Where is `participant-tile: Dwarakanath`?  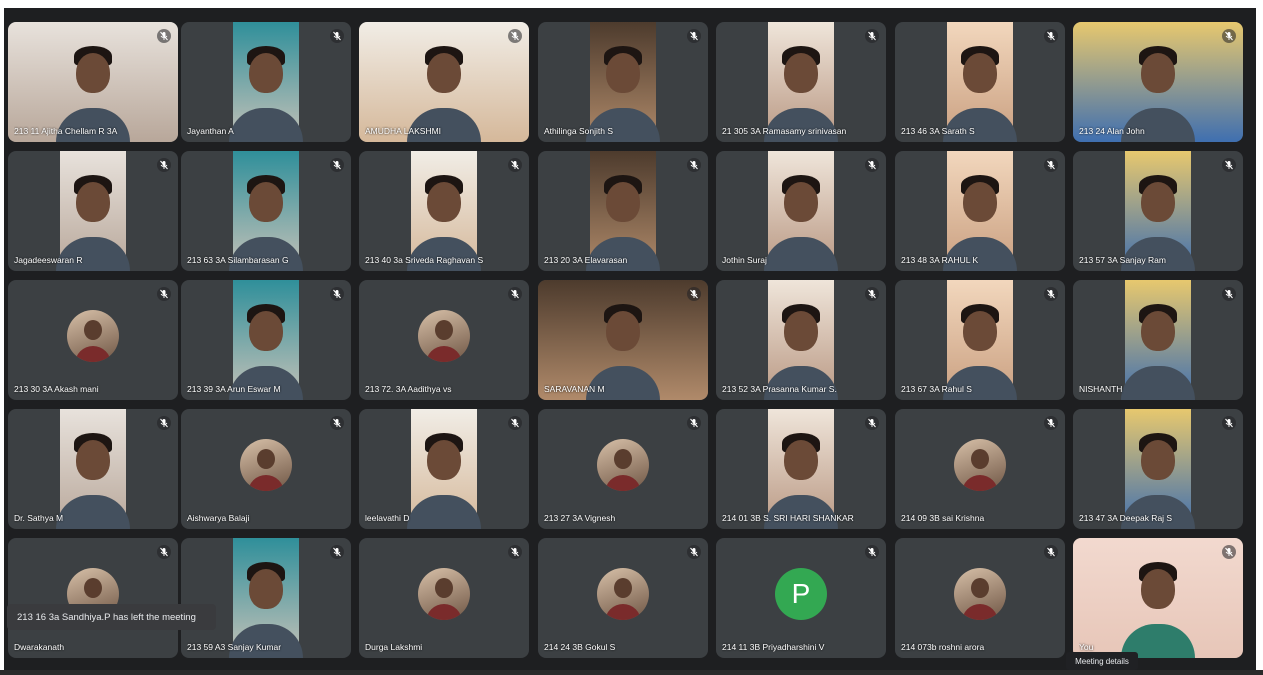
participant-tile: Dwarakanath is located at coordinates (93, 598).